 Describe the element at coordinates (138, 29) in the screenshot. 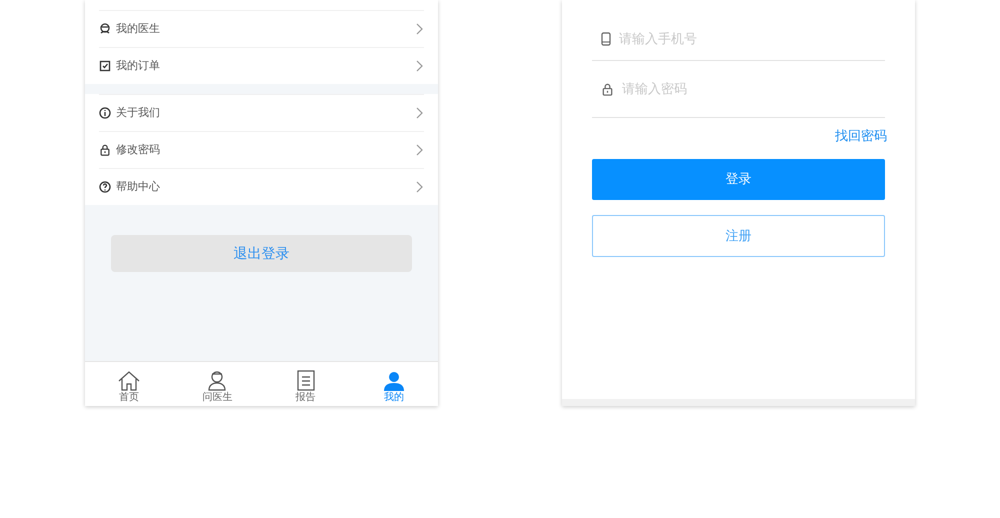

I see `menu-label: 我的医生` at that location.